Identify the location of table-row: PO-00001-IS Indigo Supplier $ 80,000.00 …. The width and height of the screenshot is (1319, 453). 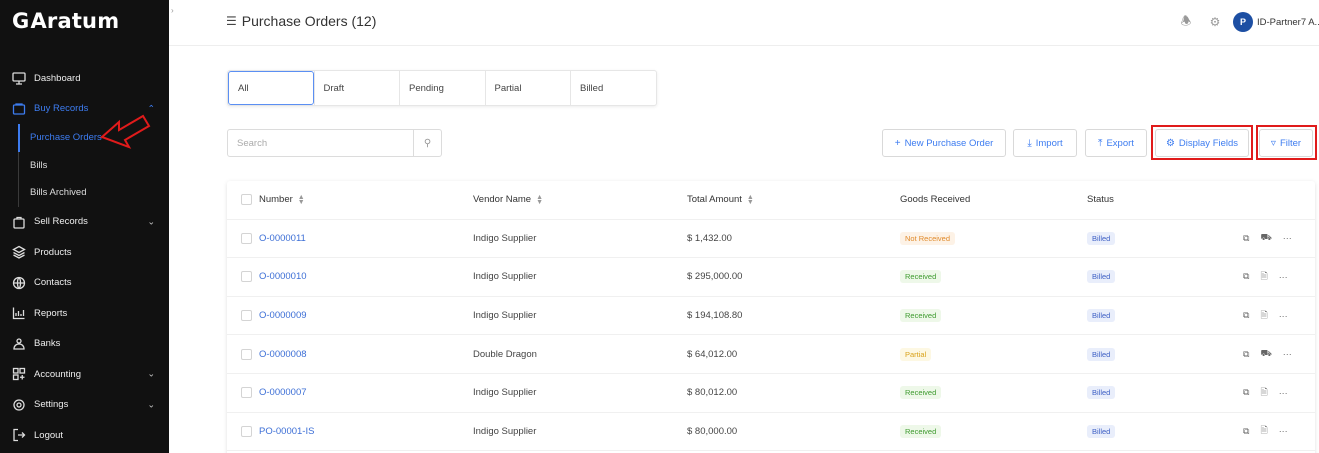
(771, 432).